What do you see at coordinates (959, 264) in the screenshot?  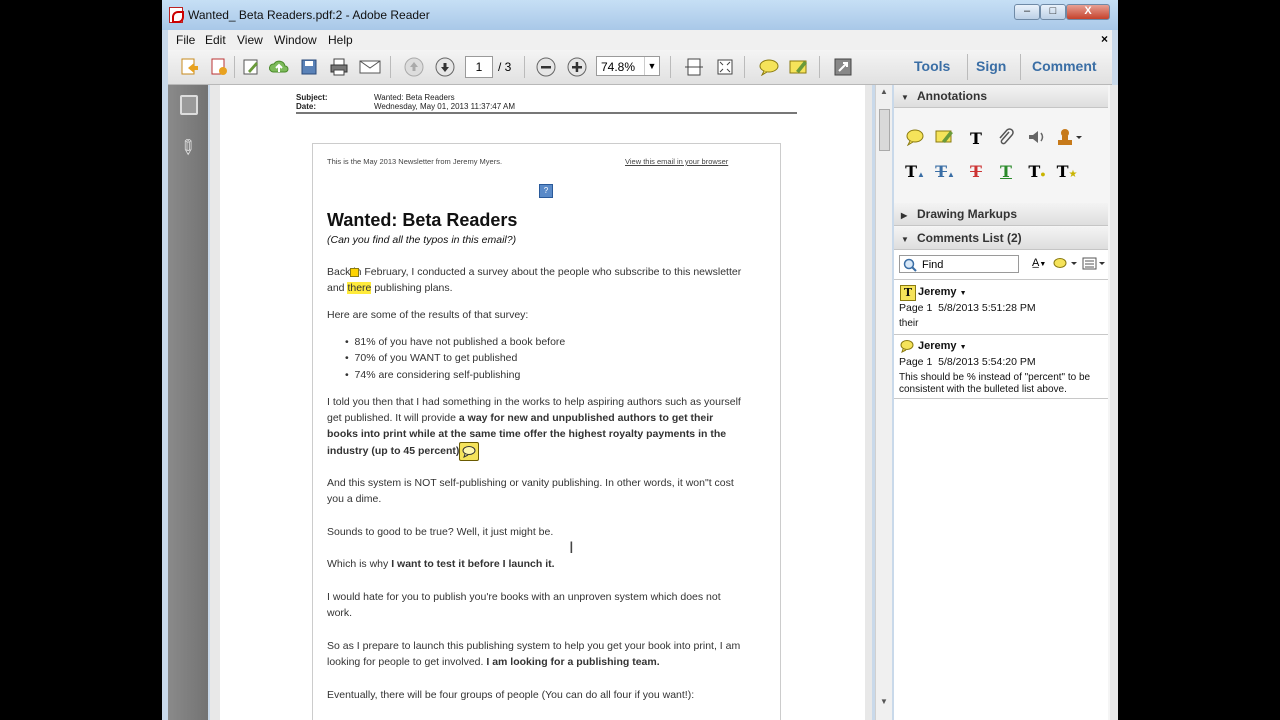 I see `find-comment-input: Find` at bounding box center [959, 264].